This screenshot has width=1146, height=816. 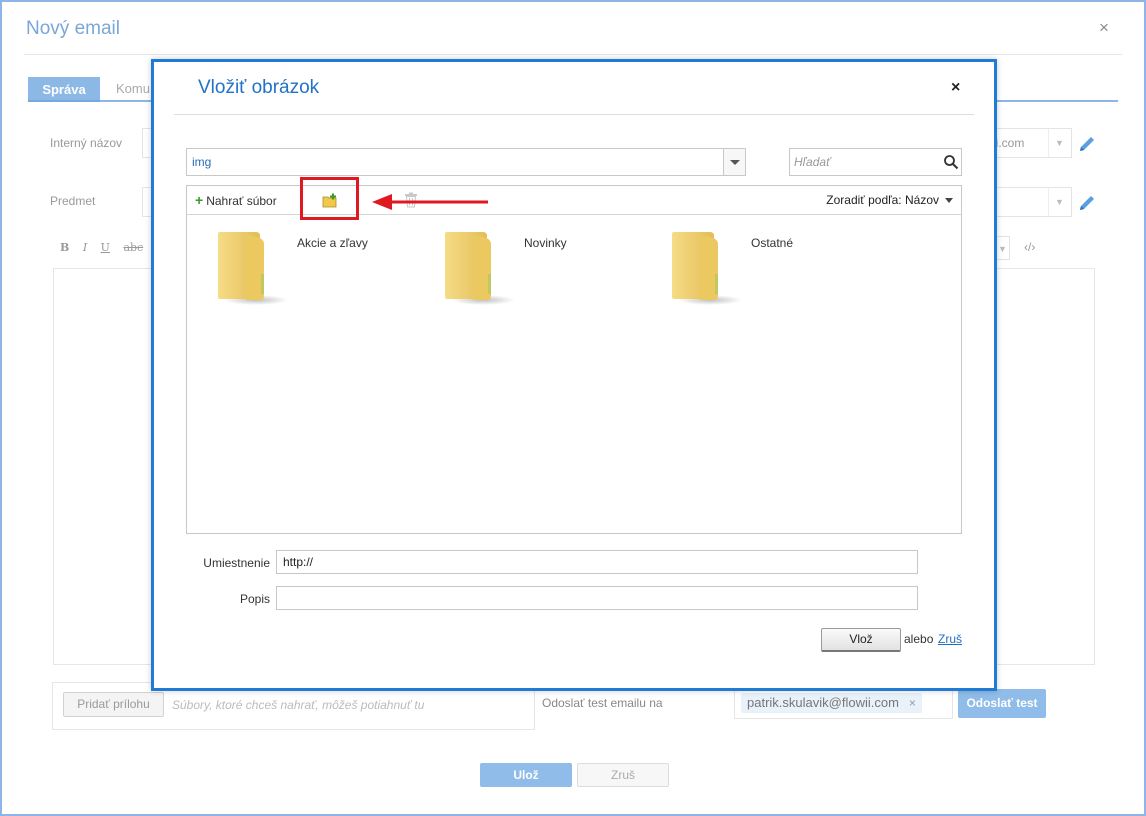 I want to click on bold-button: B, so click(x=64, y=247).